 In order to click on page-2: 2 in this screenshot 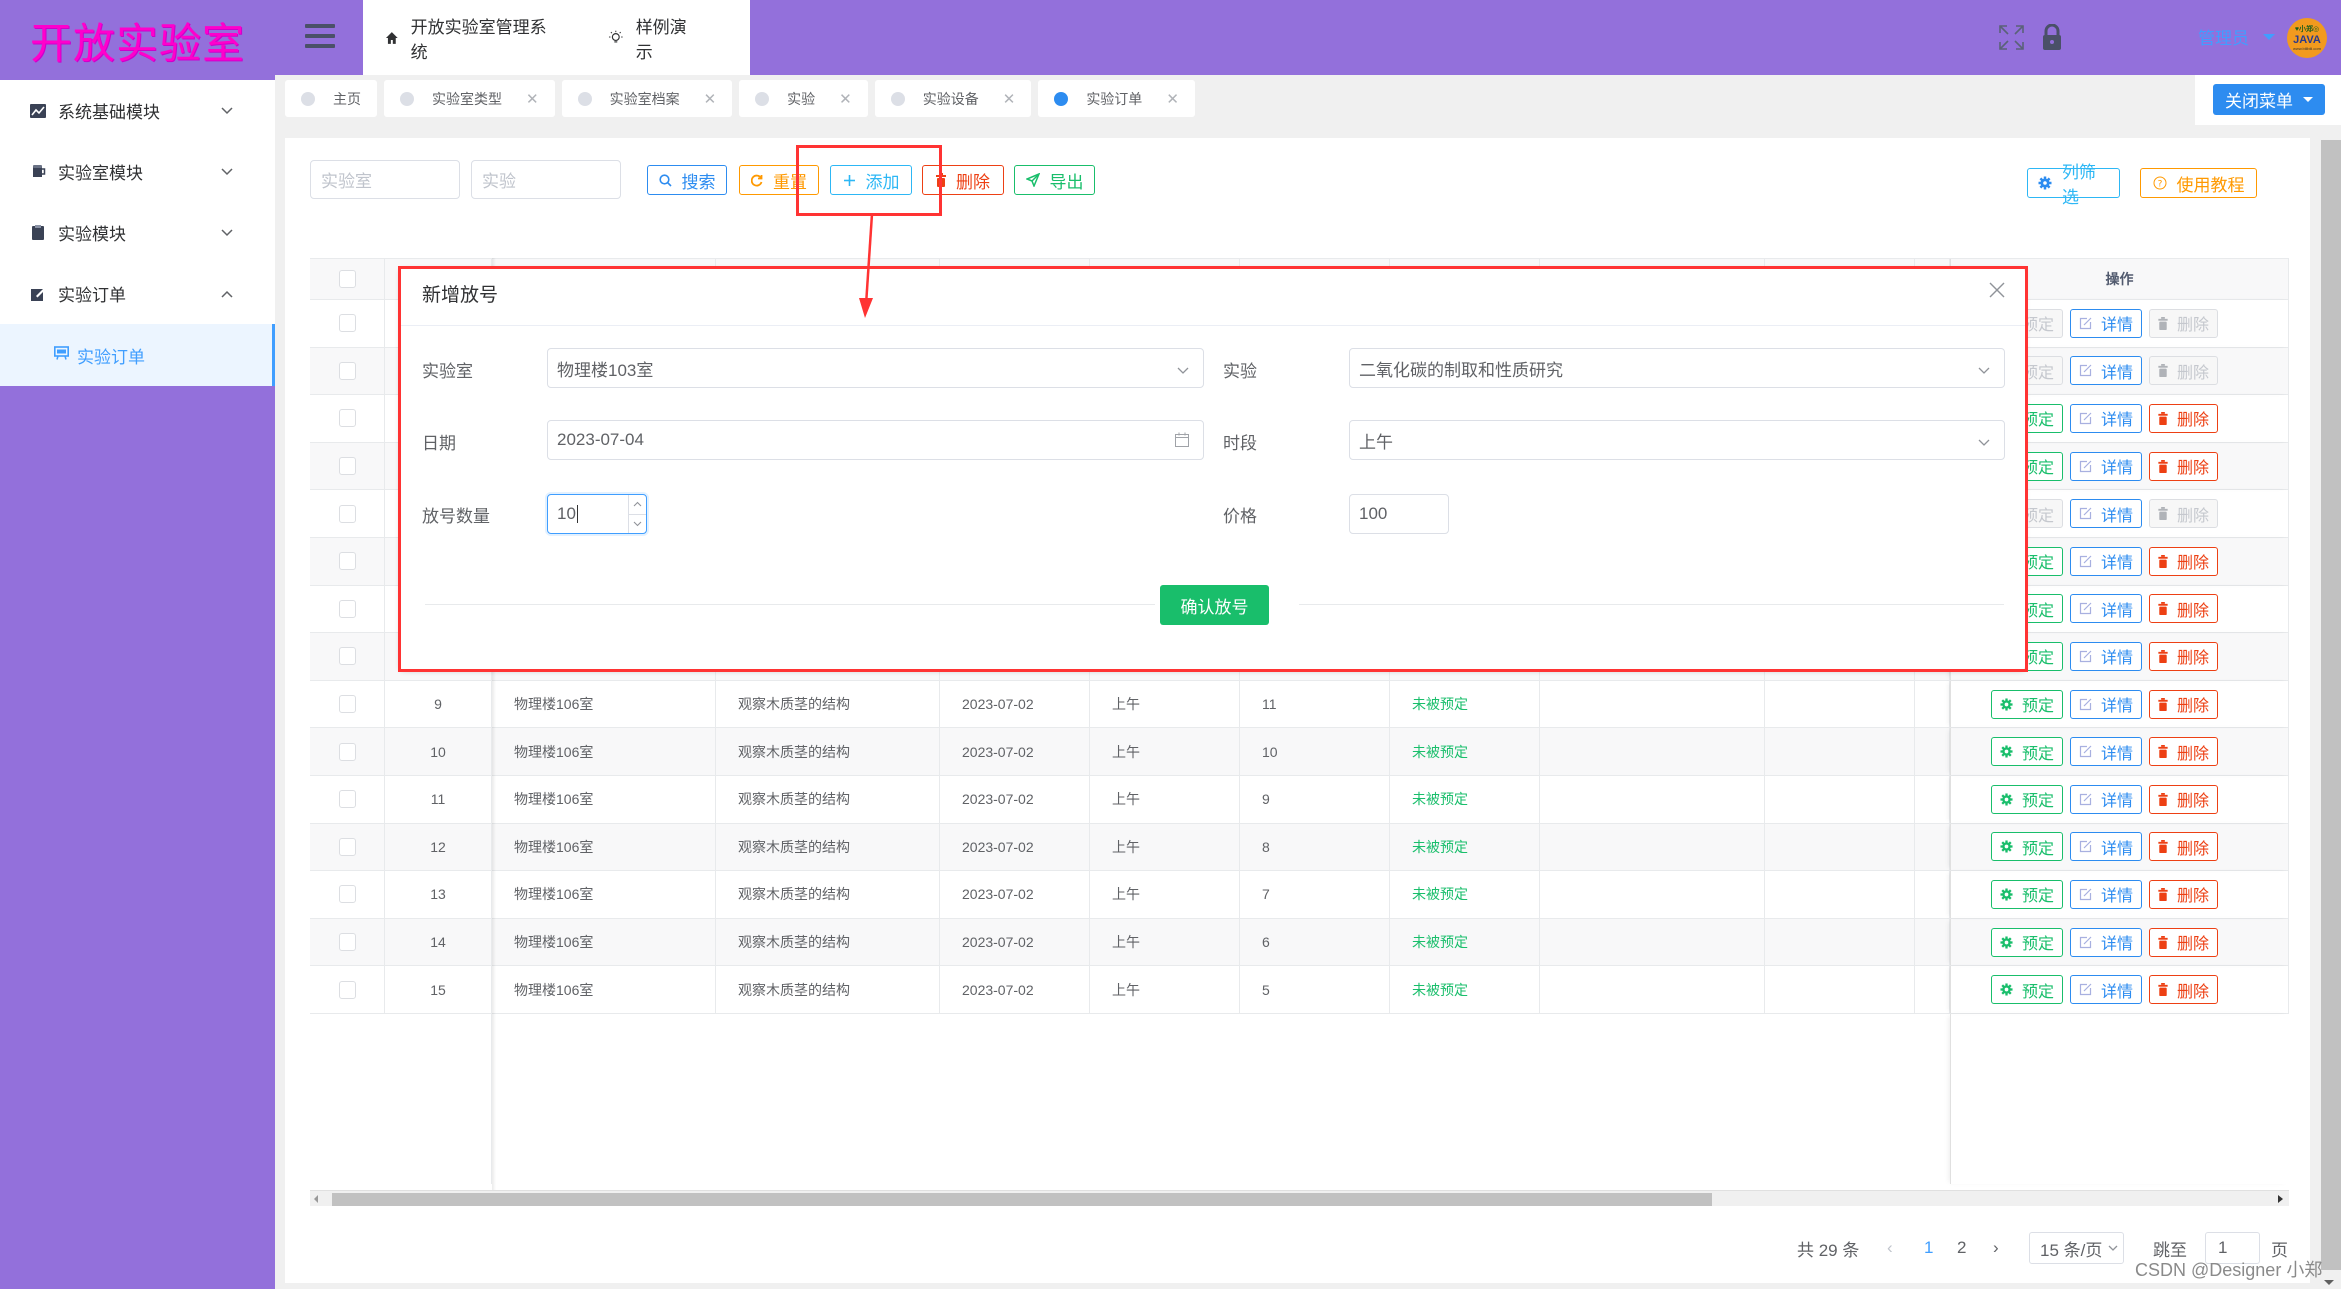, I will do `click(1961, 1248)`.